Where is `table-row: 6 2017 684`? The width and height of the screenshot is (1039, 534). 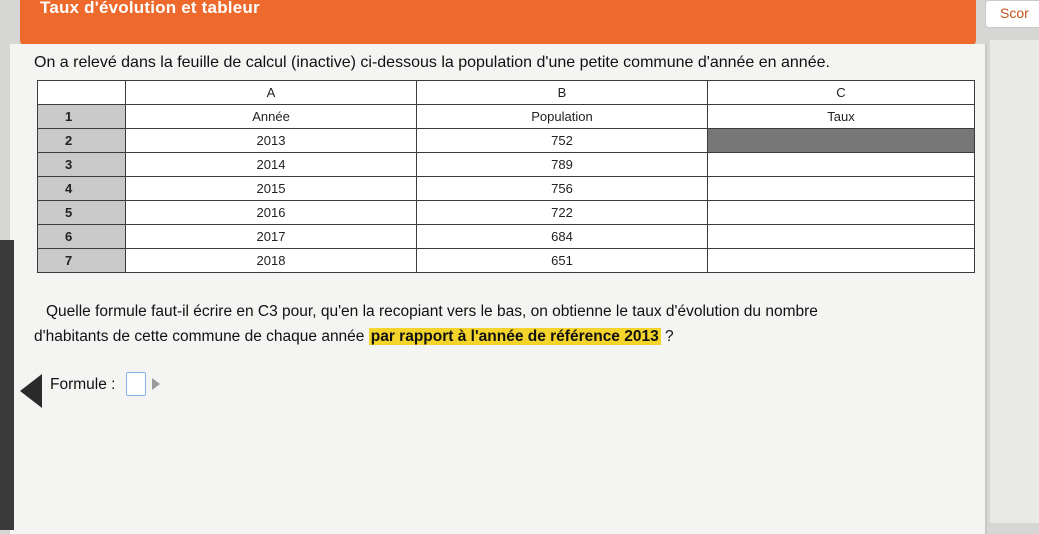 table-row: 6 2017 684 is located at coordinates (506, 236).